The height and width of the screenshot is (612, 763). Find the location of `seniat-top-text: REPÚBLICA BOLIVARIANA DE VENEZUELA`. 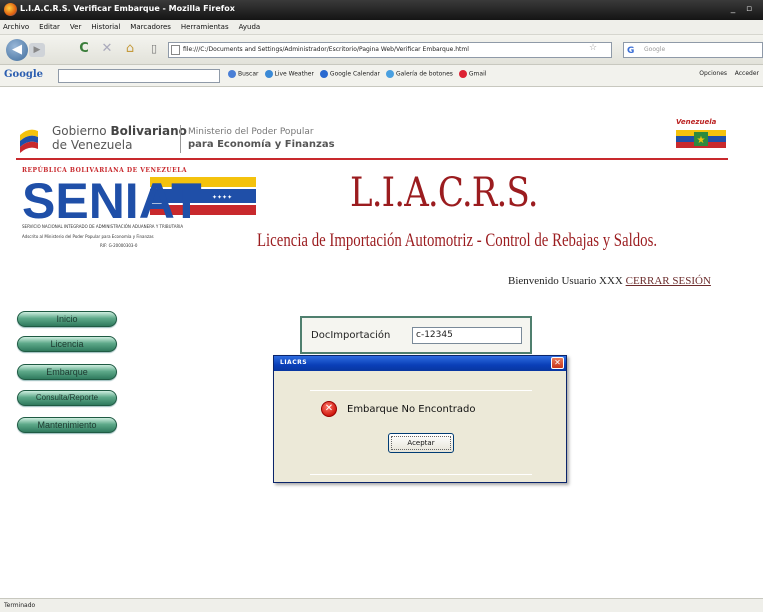

seniat-top-text: REPÚBLICA BOLIVARIANA DE VENEZUELA is located at coordinates (105, 170).